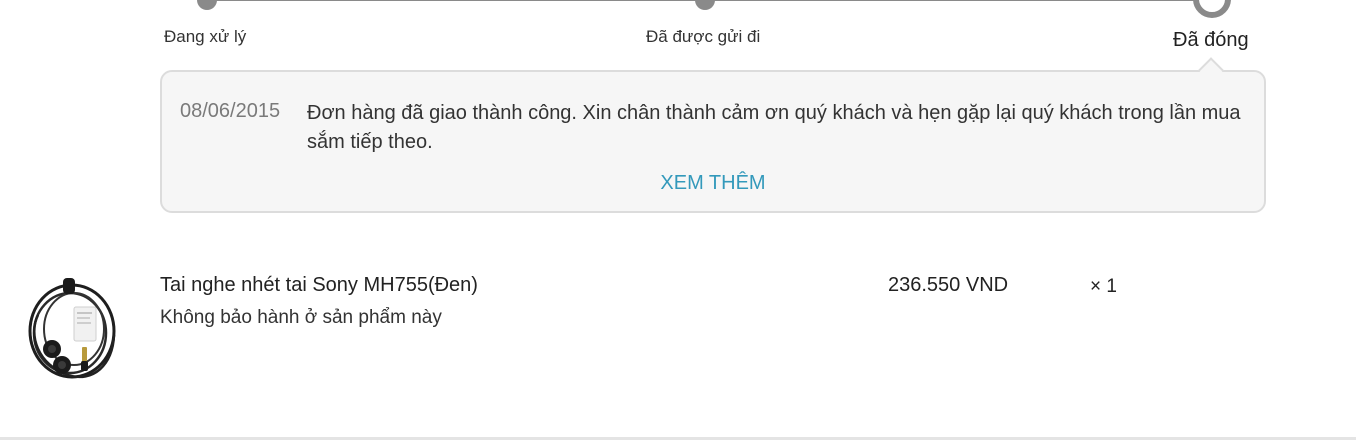  I want to click on step-dot-processing, so click(207, 5).